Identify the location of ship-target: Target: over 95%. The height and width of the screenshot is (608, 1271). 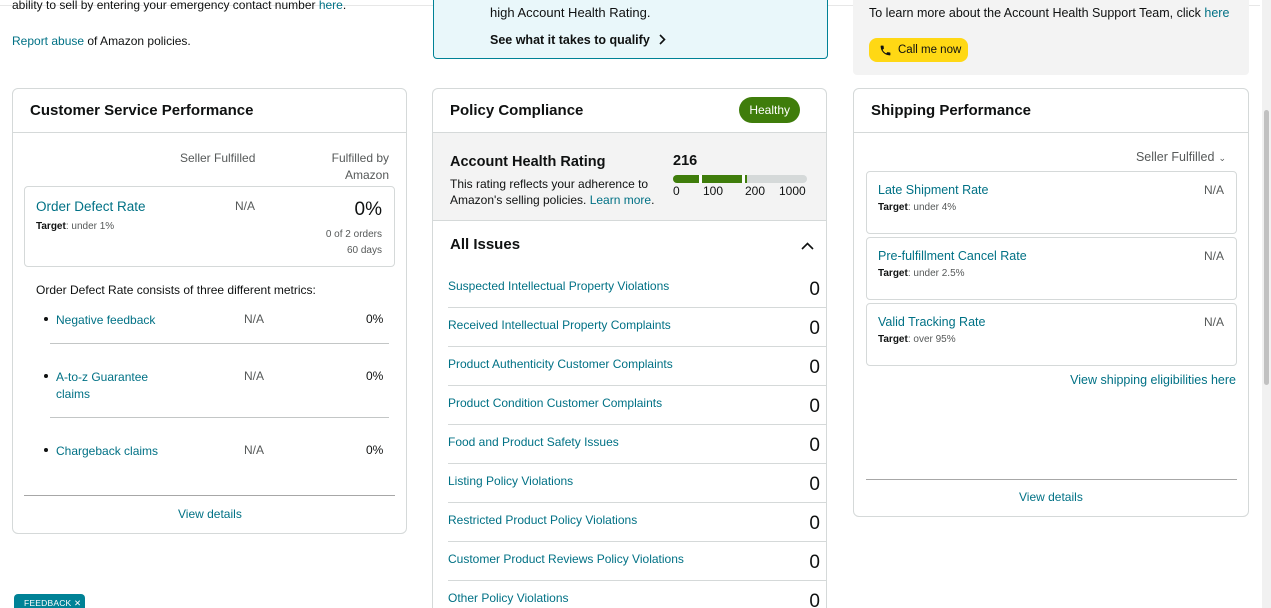
(917, 339).